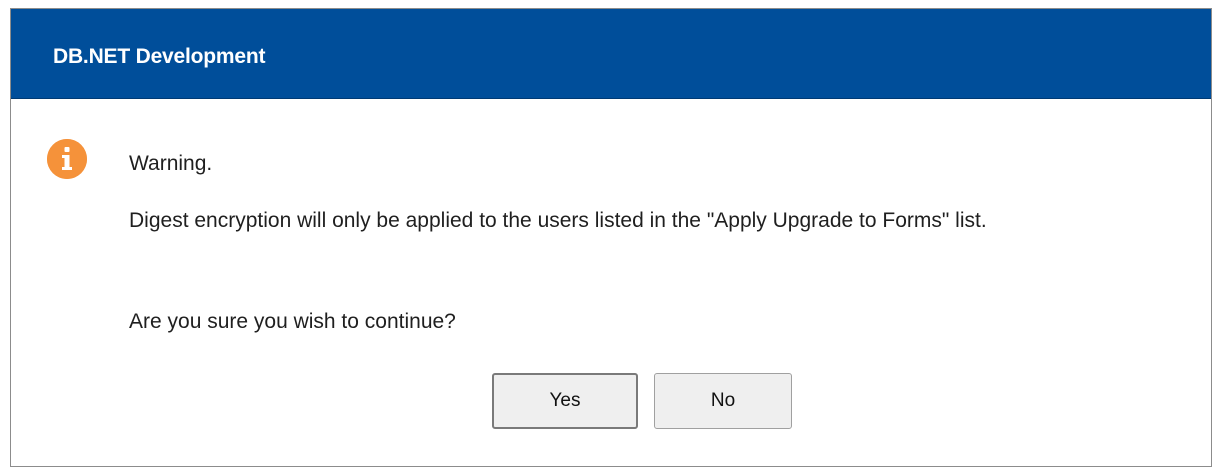 The width and height of the screenshot is (1215, 471). I want to click on warning-info-icon, so click(67, 159).